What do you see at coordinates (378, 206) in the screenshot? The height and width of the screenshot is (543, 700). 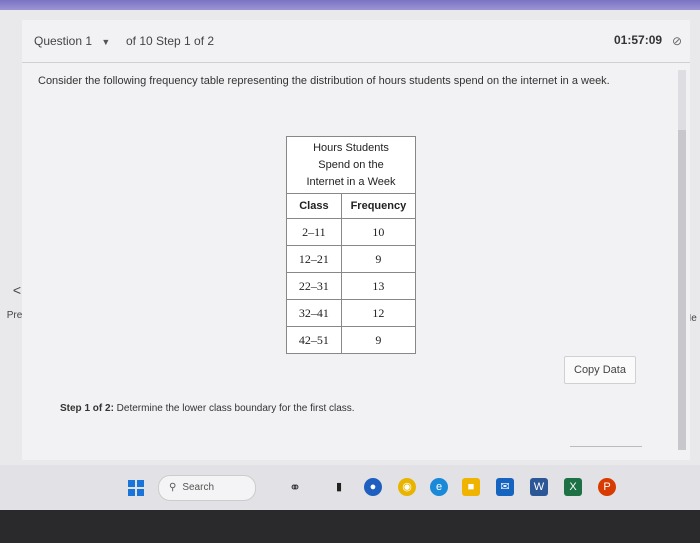 I see `column-header-frequency: Frequency` at bounding box center [378, 206].